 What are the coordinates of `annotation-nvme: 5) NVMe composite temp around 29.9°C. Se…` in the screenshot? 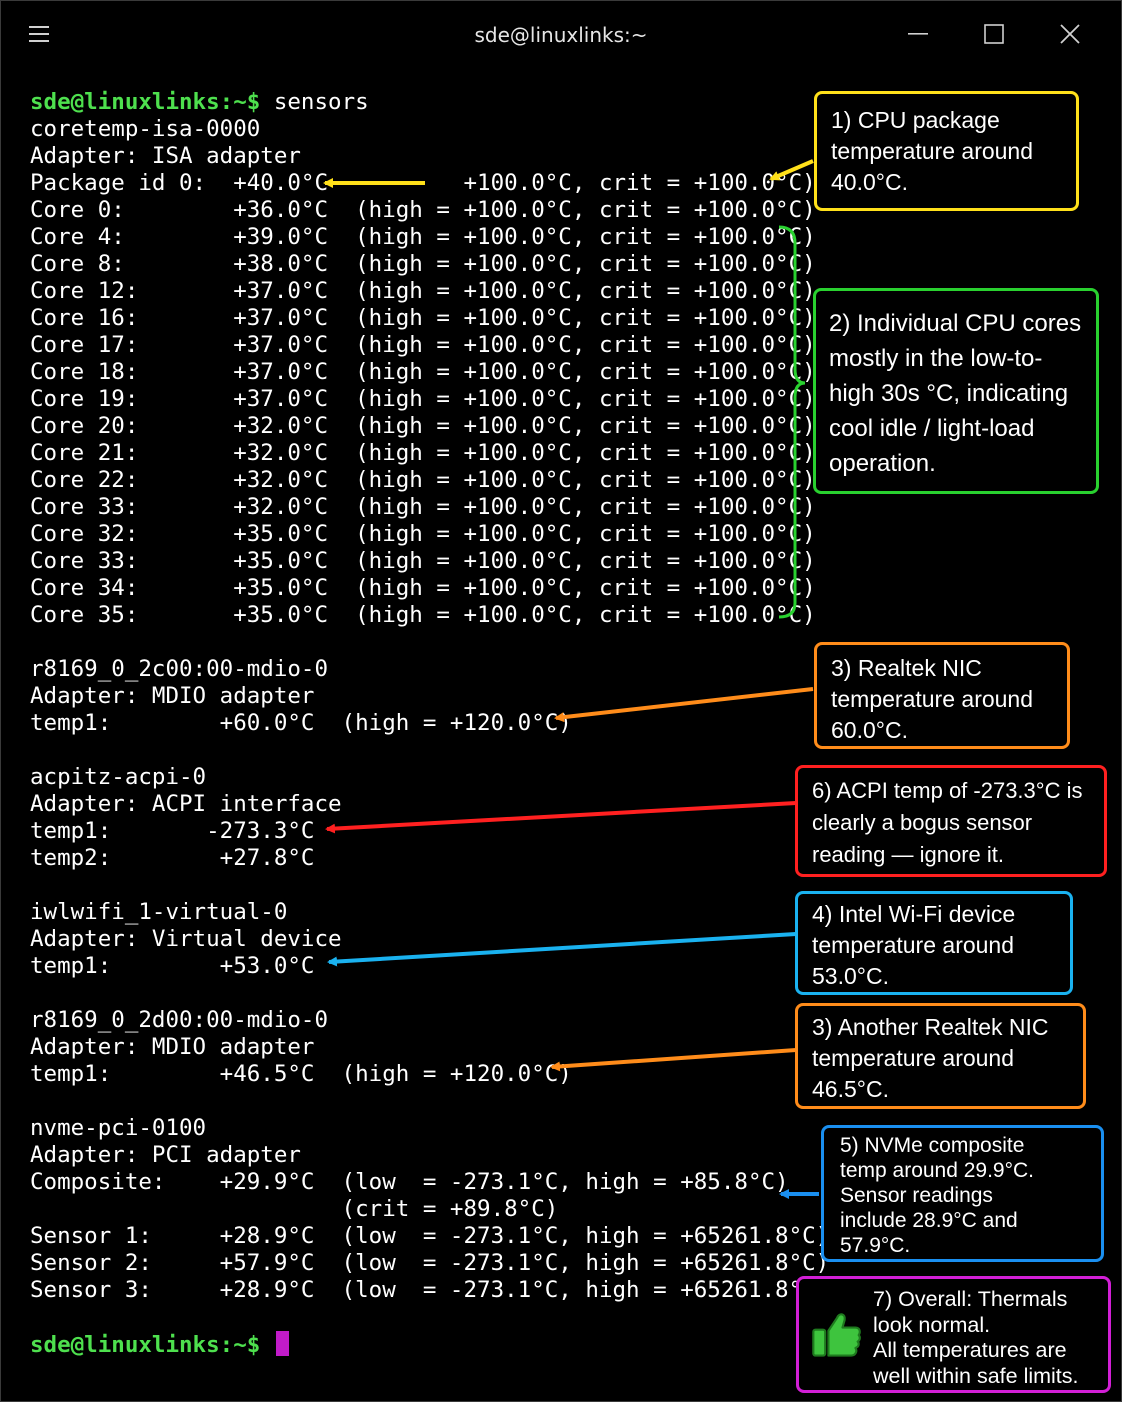 It's located at (962, 1193).